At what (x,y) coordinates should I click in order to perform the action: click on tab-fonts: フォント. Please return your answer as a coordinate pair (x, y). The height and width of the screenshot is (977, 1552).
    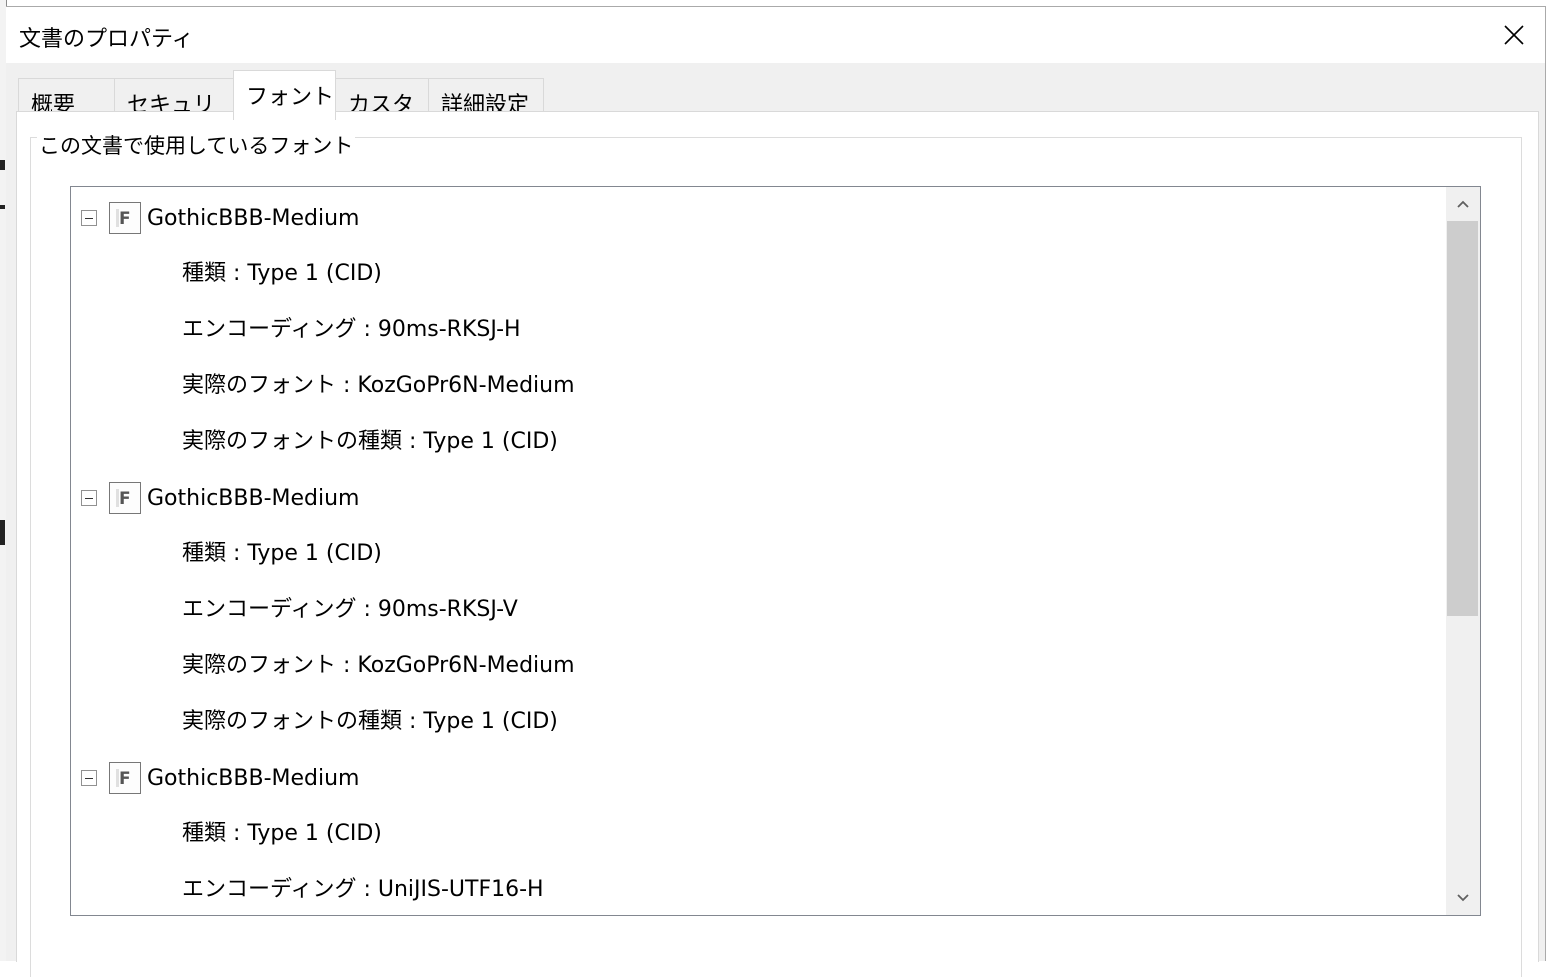
    Looking at the image, I should click on (284, 95).